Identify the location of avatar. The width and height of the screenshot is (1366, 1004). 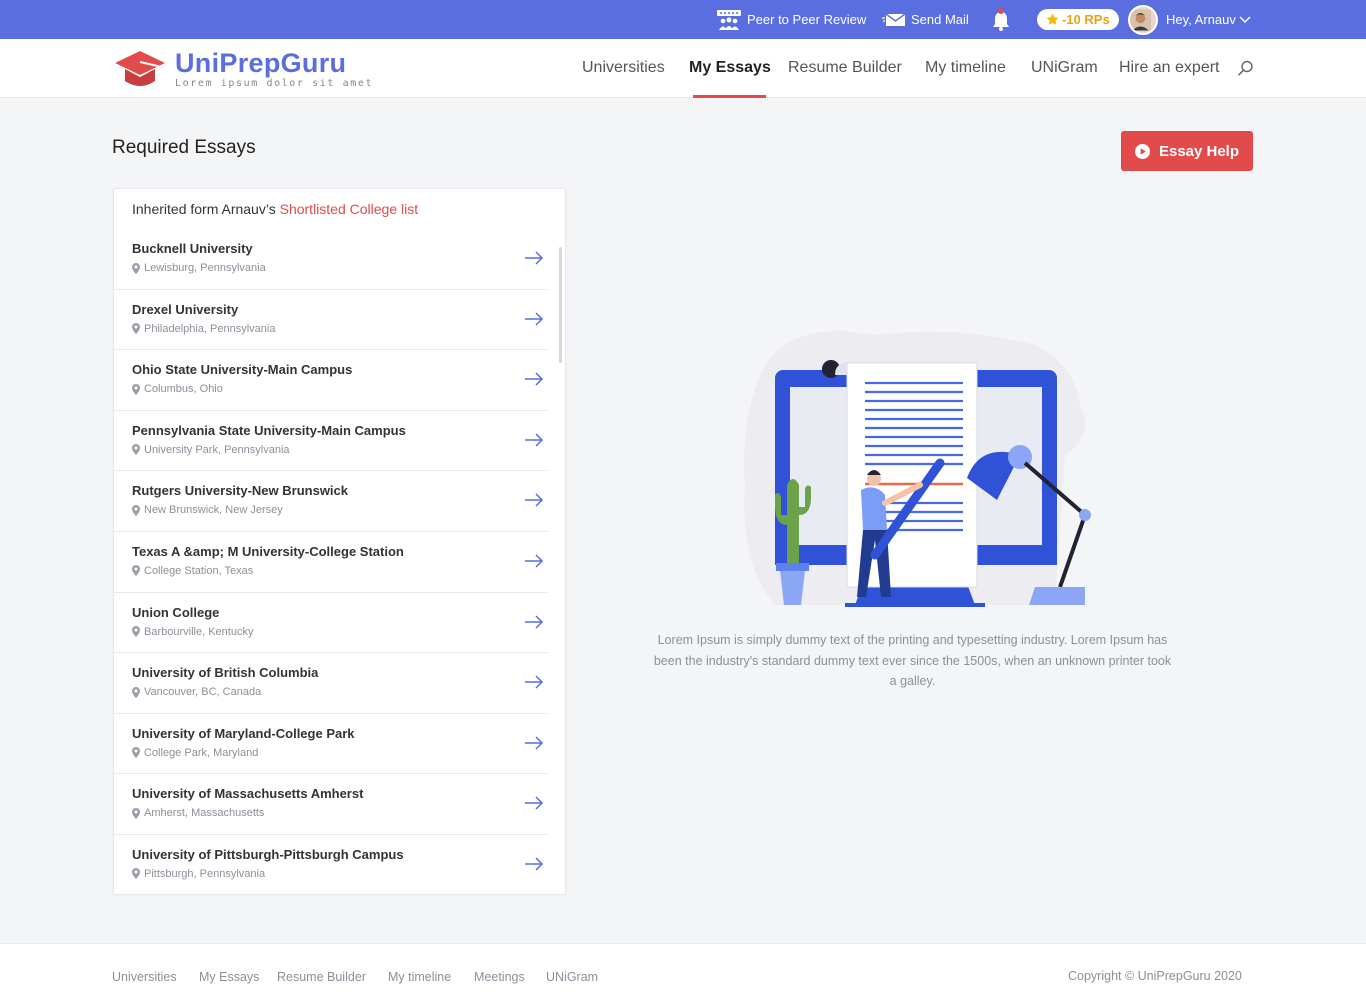
(1143, 19).